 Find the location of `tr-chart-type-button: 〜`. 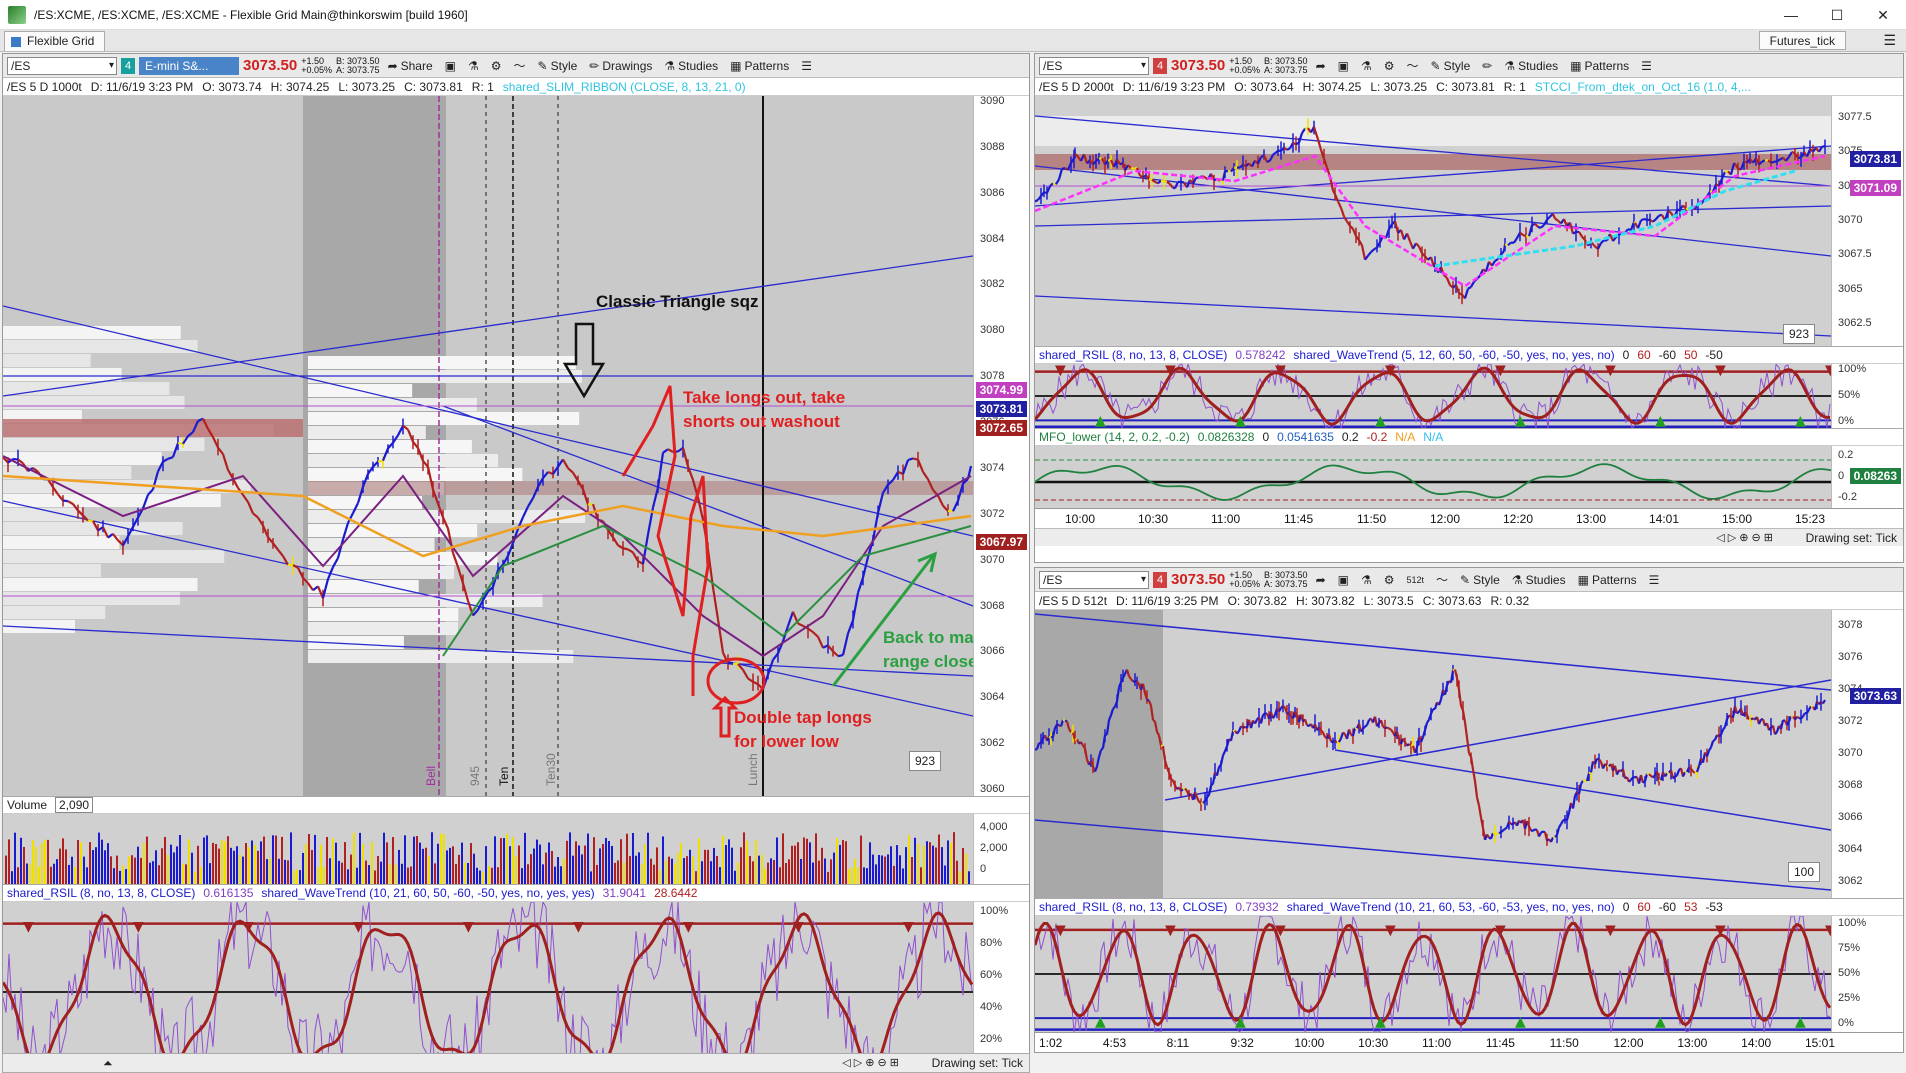

tr-chart-type-button: 〜 is located at coordinates (1413, 65).